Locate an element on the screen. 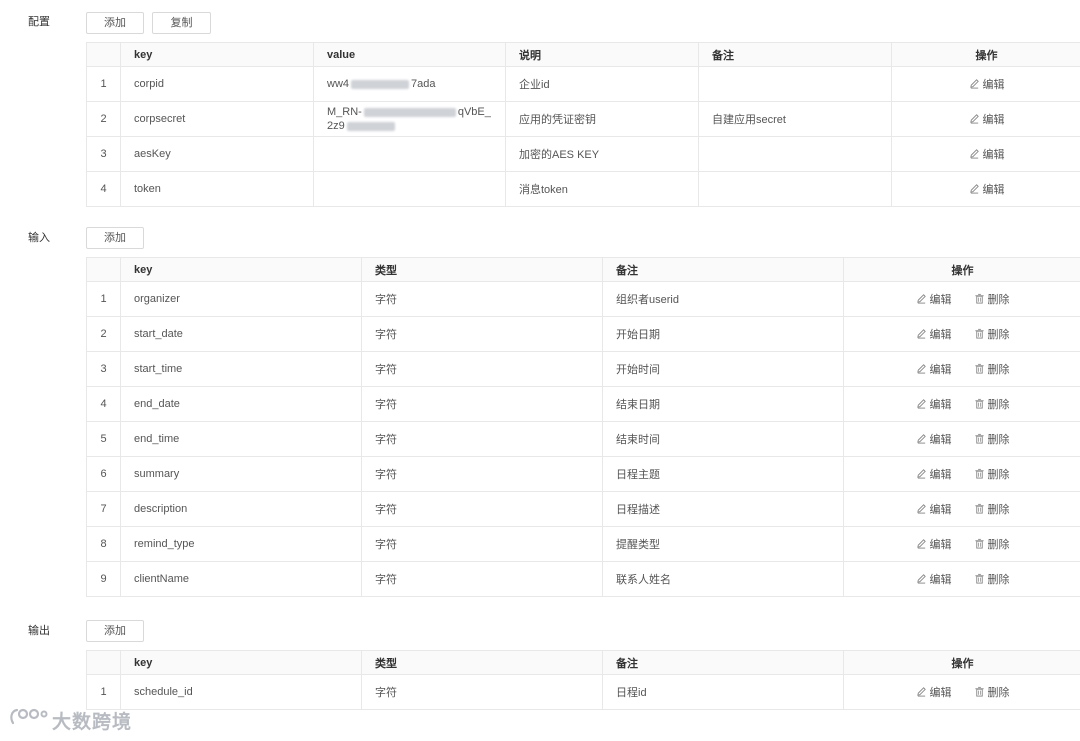  table-row: 1 corpid ww4 7ada 企业id 编辑 is located at coordinates (583, 84).